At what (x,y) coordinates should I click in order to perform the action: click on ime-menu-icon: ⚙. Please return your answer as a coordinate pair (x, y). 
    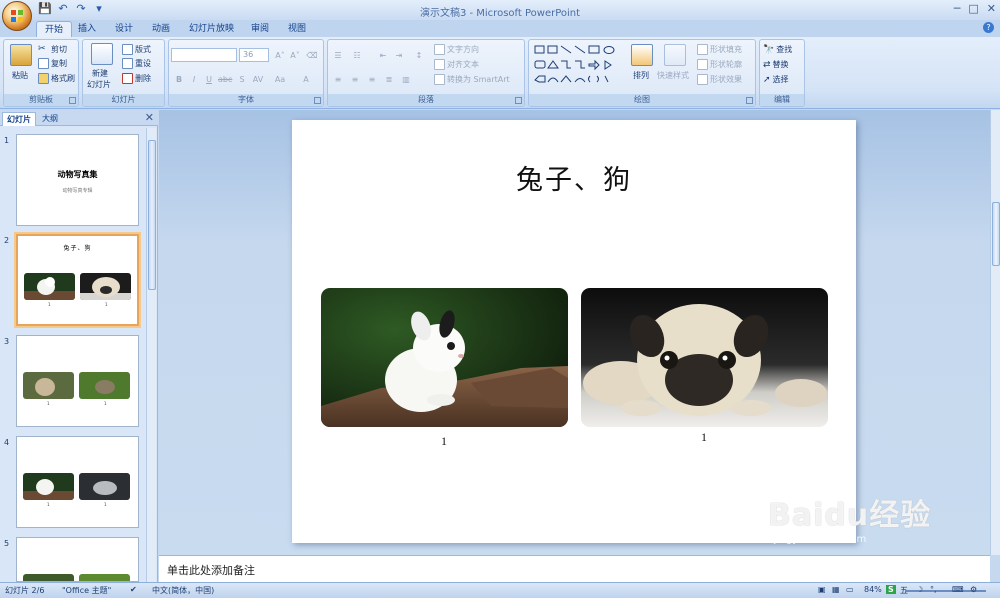
    Looking at the image, I should click on (973, 589).